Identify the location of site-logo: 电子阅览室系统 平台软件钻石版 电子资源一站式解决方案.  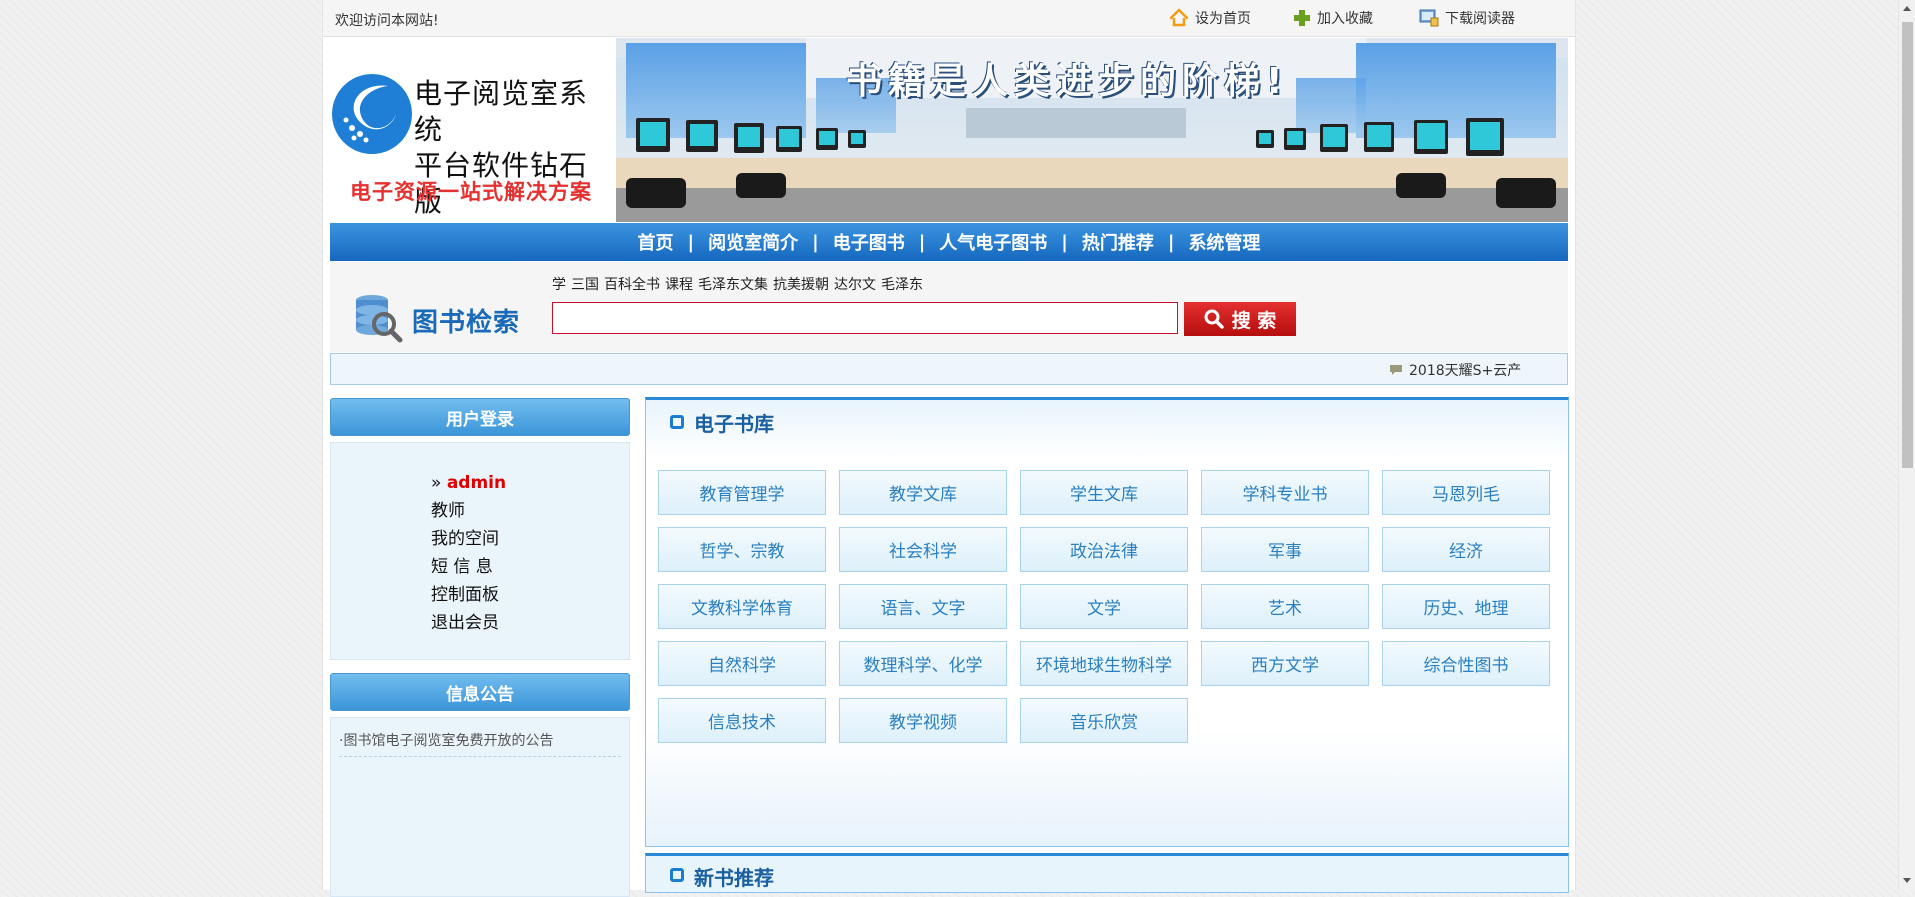
(473, 130).